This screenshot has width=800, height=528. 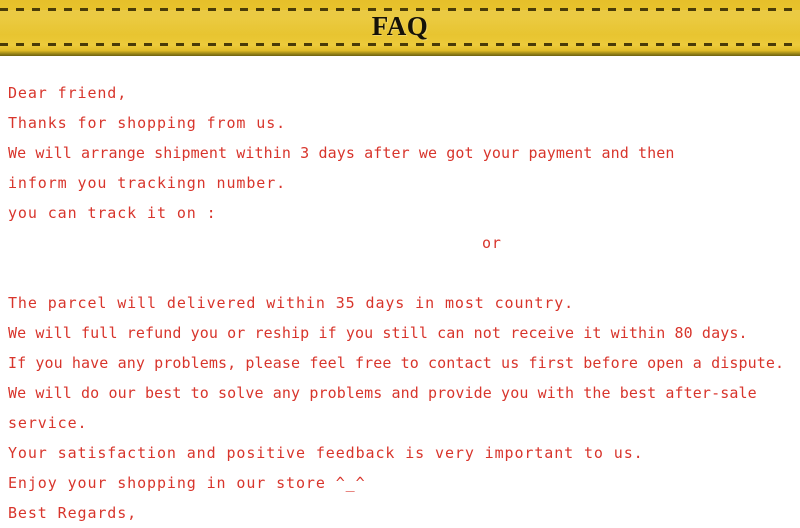 What do you see at coordinates (48, 423) in the screenshot?
I see `faq-line-after-sale-2: service.` at bounding box center [48, 423].